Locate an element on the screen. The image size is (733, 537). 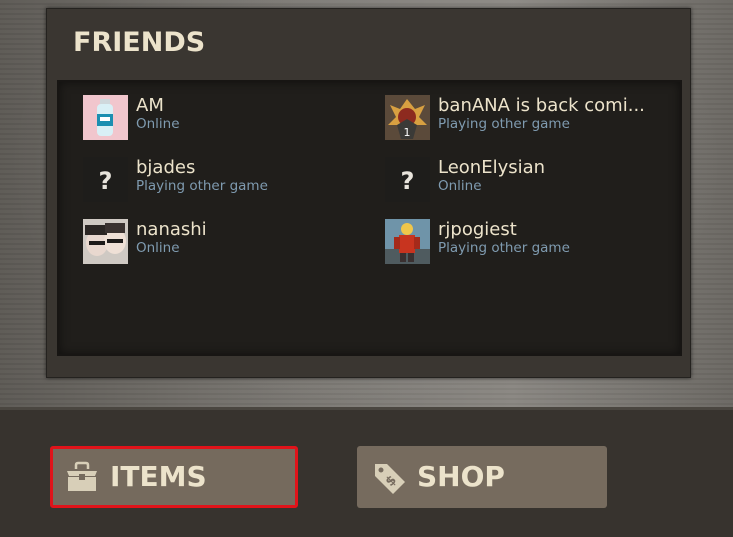
friend-name: LeonElysian is located at coordinates (492, 167).